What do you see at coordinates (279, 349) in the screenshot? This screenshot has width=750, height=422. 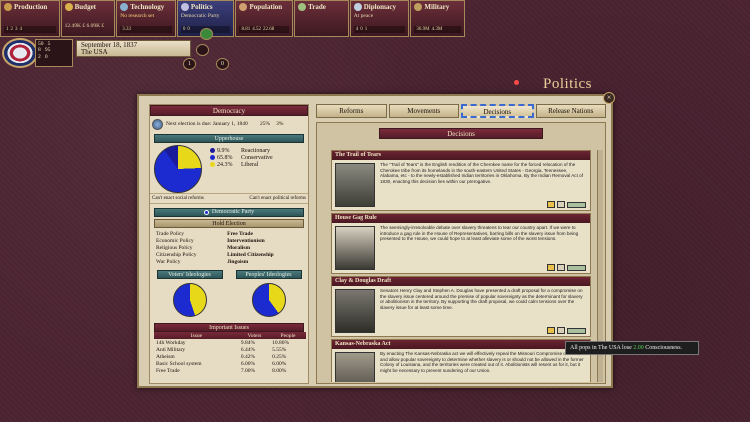 I see `people-pct: 5.55%` at bounding box center [279, 349].